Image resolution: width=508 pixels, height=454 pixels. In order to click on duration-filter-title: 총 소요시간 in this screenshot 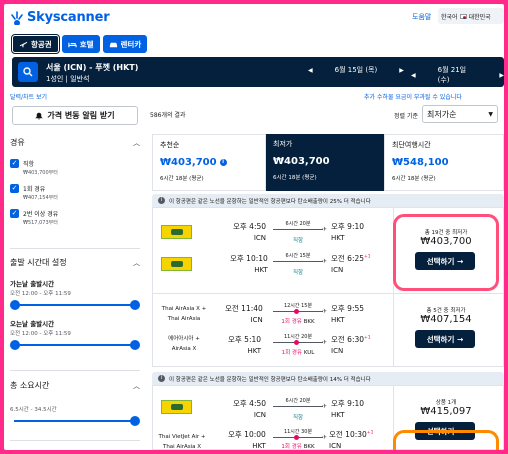, I will do `click(30, 385)`.